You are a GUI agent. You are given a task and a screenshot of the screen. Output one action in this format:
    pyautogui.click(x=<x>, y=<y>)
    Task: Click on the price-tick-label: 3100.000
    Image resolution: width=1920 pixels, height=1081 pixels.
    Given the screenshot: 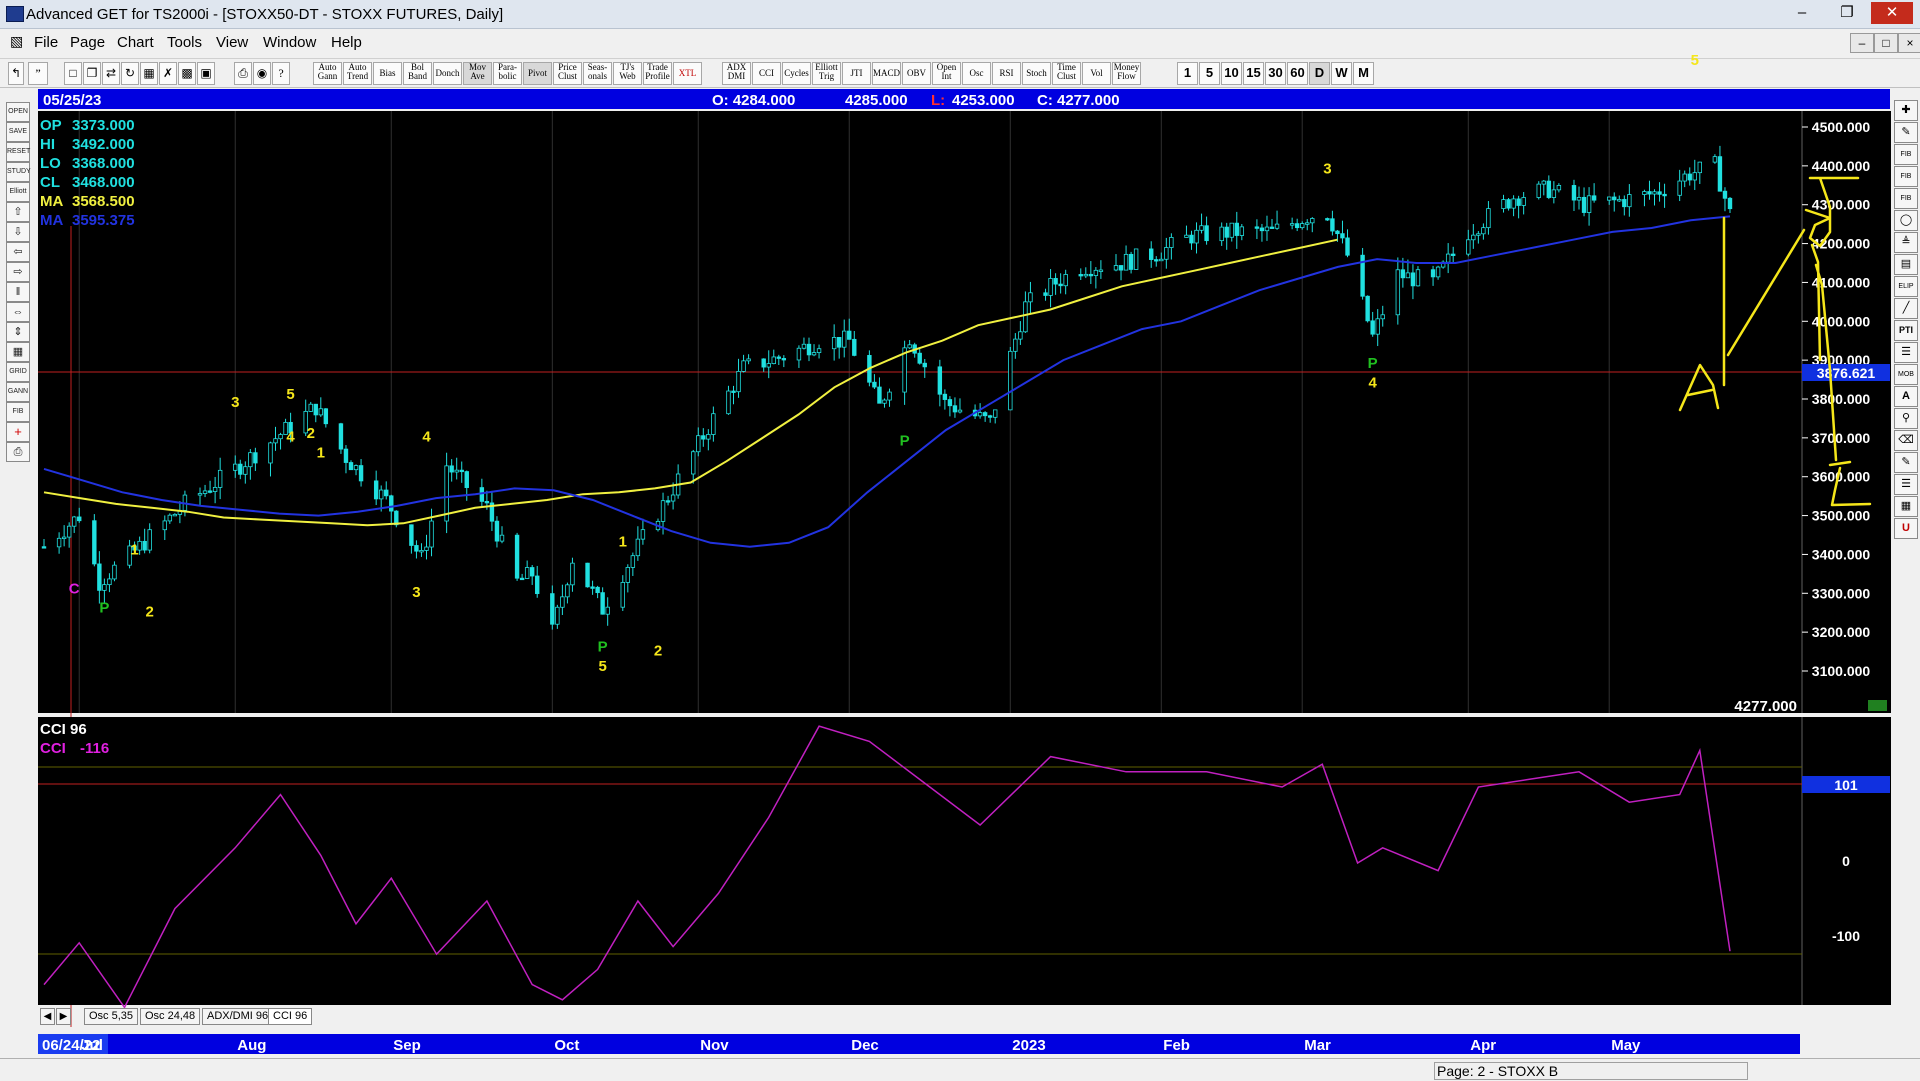 What is the action you would take?
    pyautogui.click(x=1841, y=671)
    